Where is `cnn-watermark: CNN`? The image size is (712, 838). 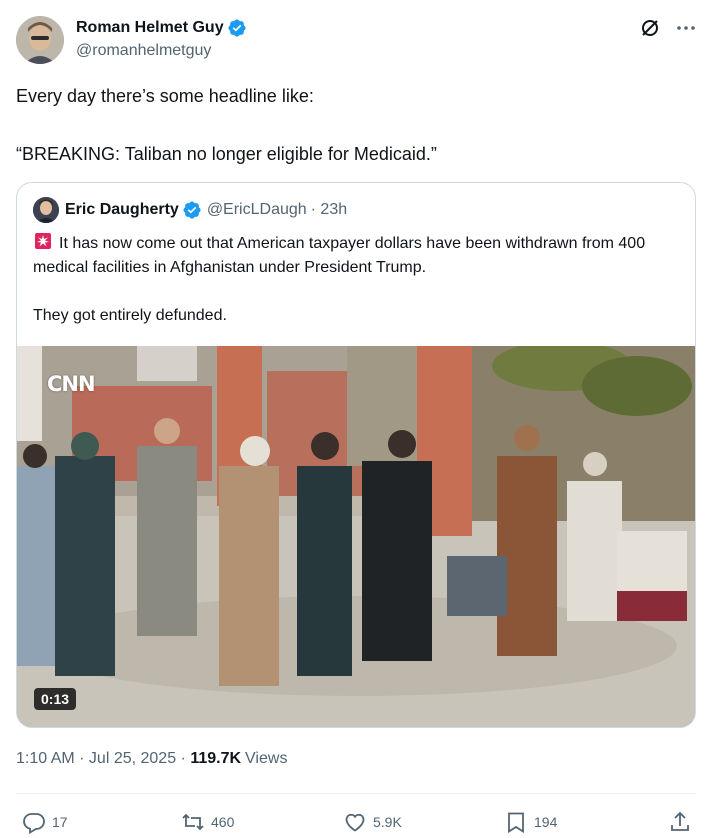 cnn-watermark: CNN is located at coordinates (71, 384).